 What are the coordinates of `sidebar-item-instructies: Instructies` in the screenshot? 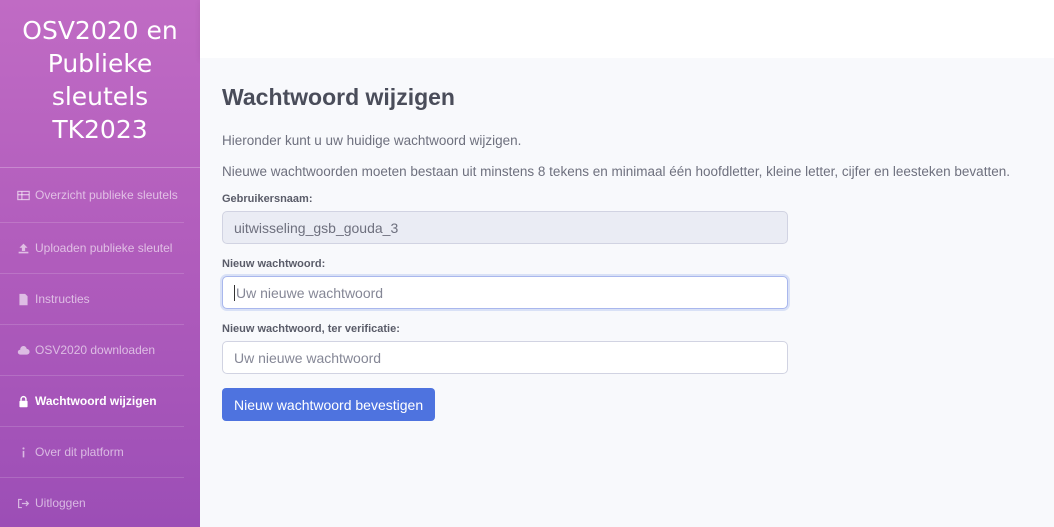 It's located at (92, 299).